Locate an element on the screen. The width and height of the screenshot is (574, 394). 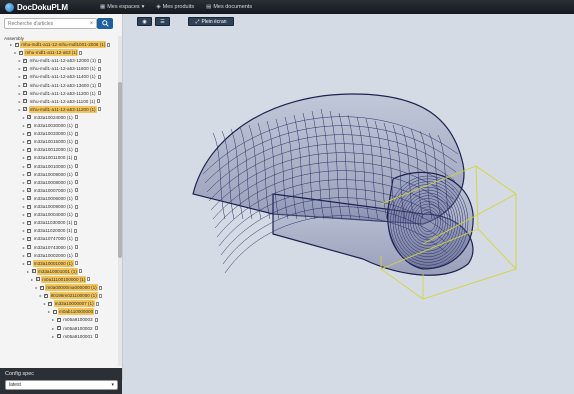
search-input is located at coordinates (50, 23).